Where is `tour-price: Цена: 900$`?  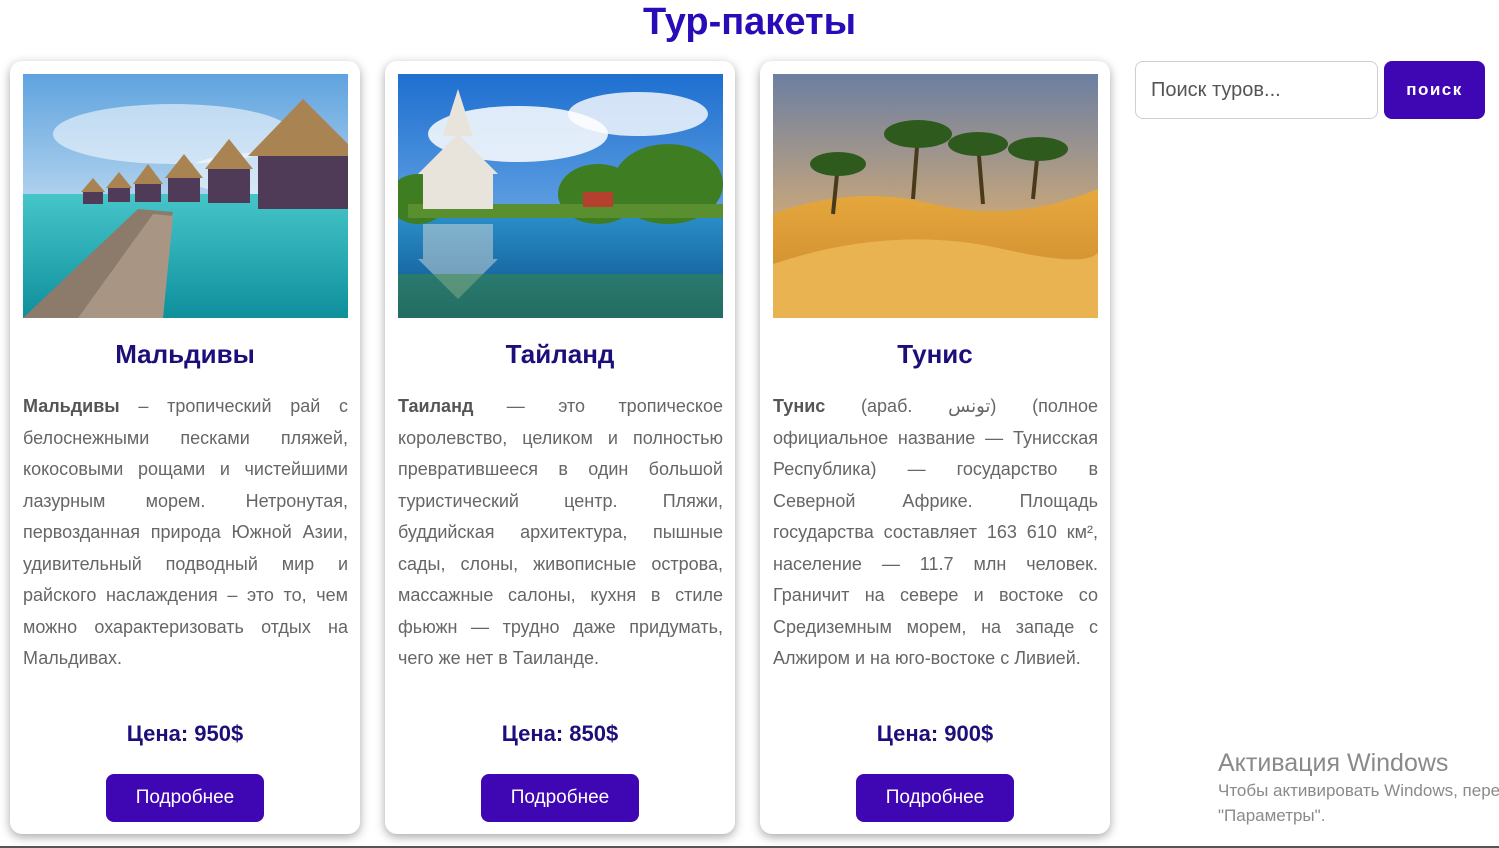 tour-price: Цена: 900$ is located at coordinates (935, 733).